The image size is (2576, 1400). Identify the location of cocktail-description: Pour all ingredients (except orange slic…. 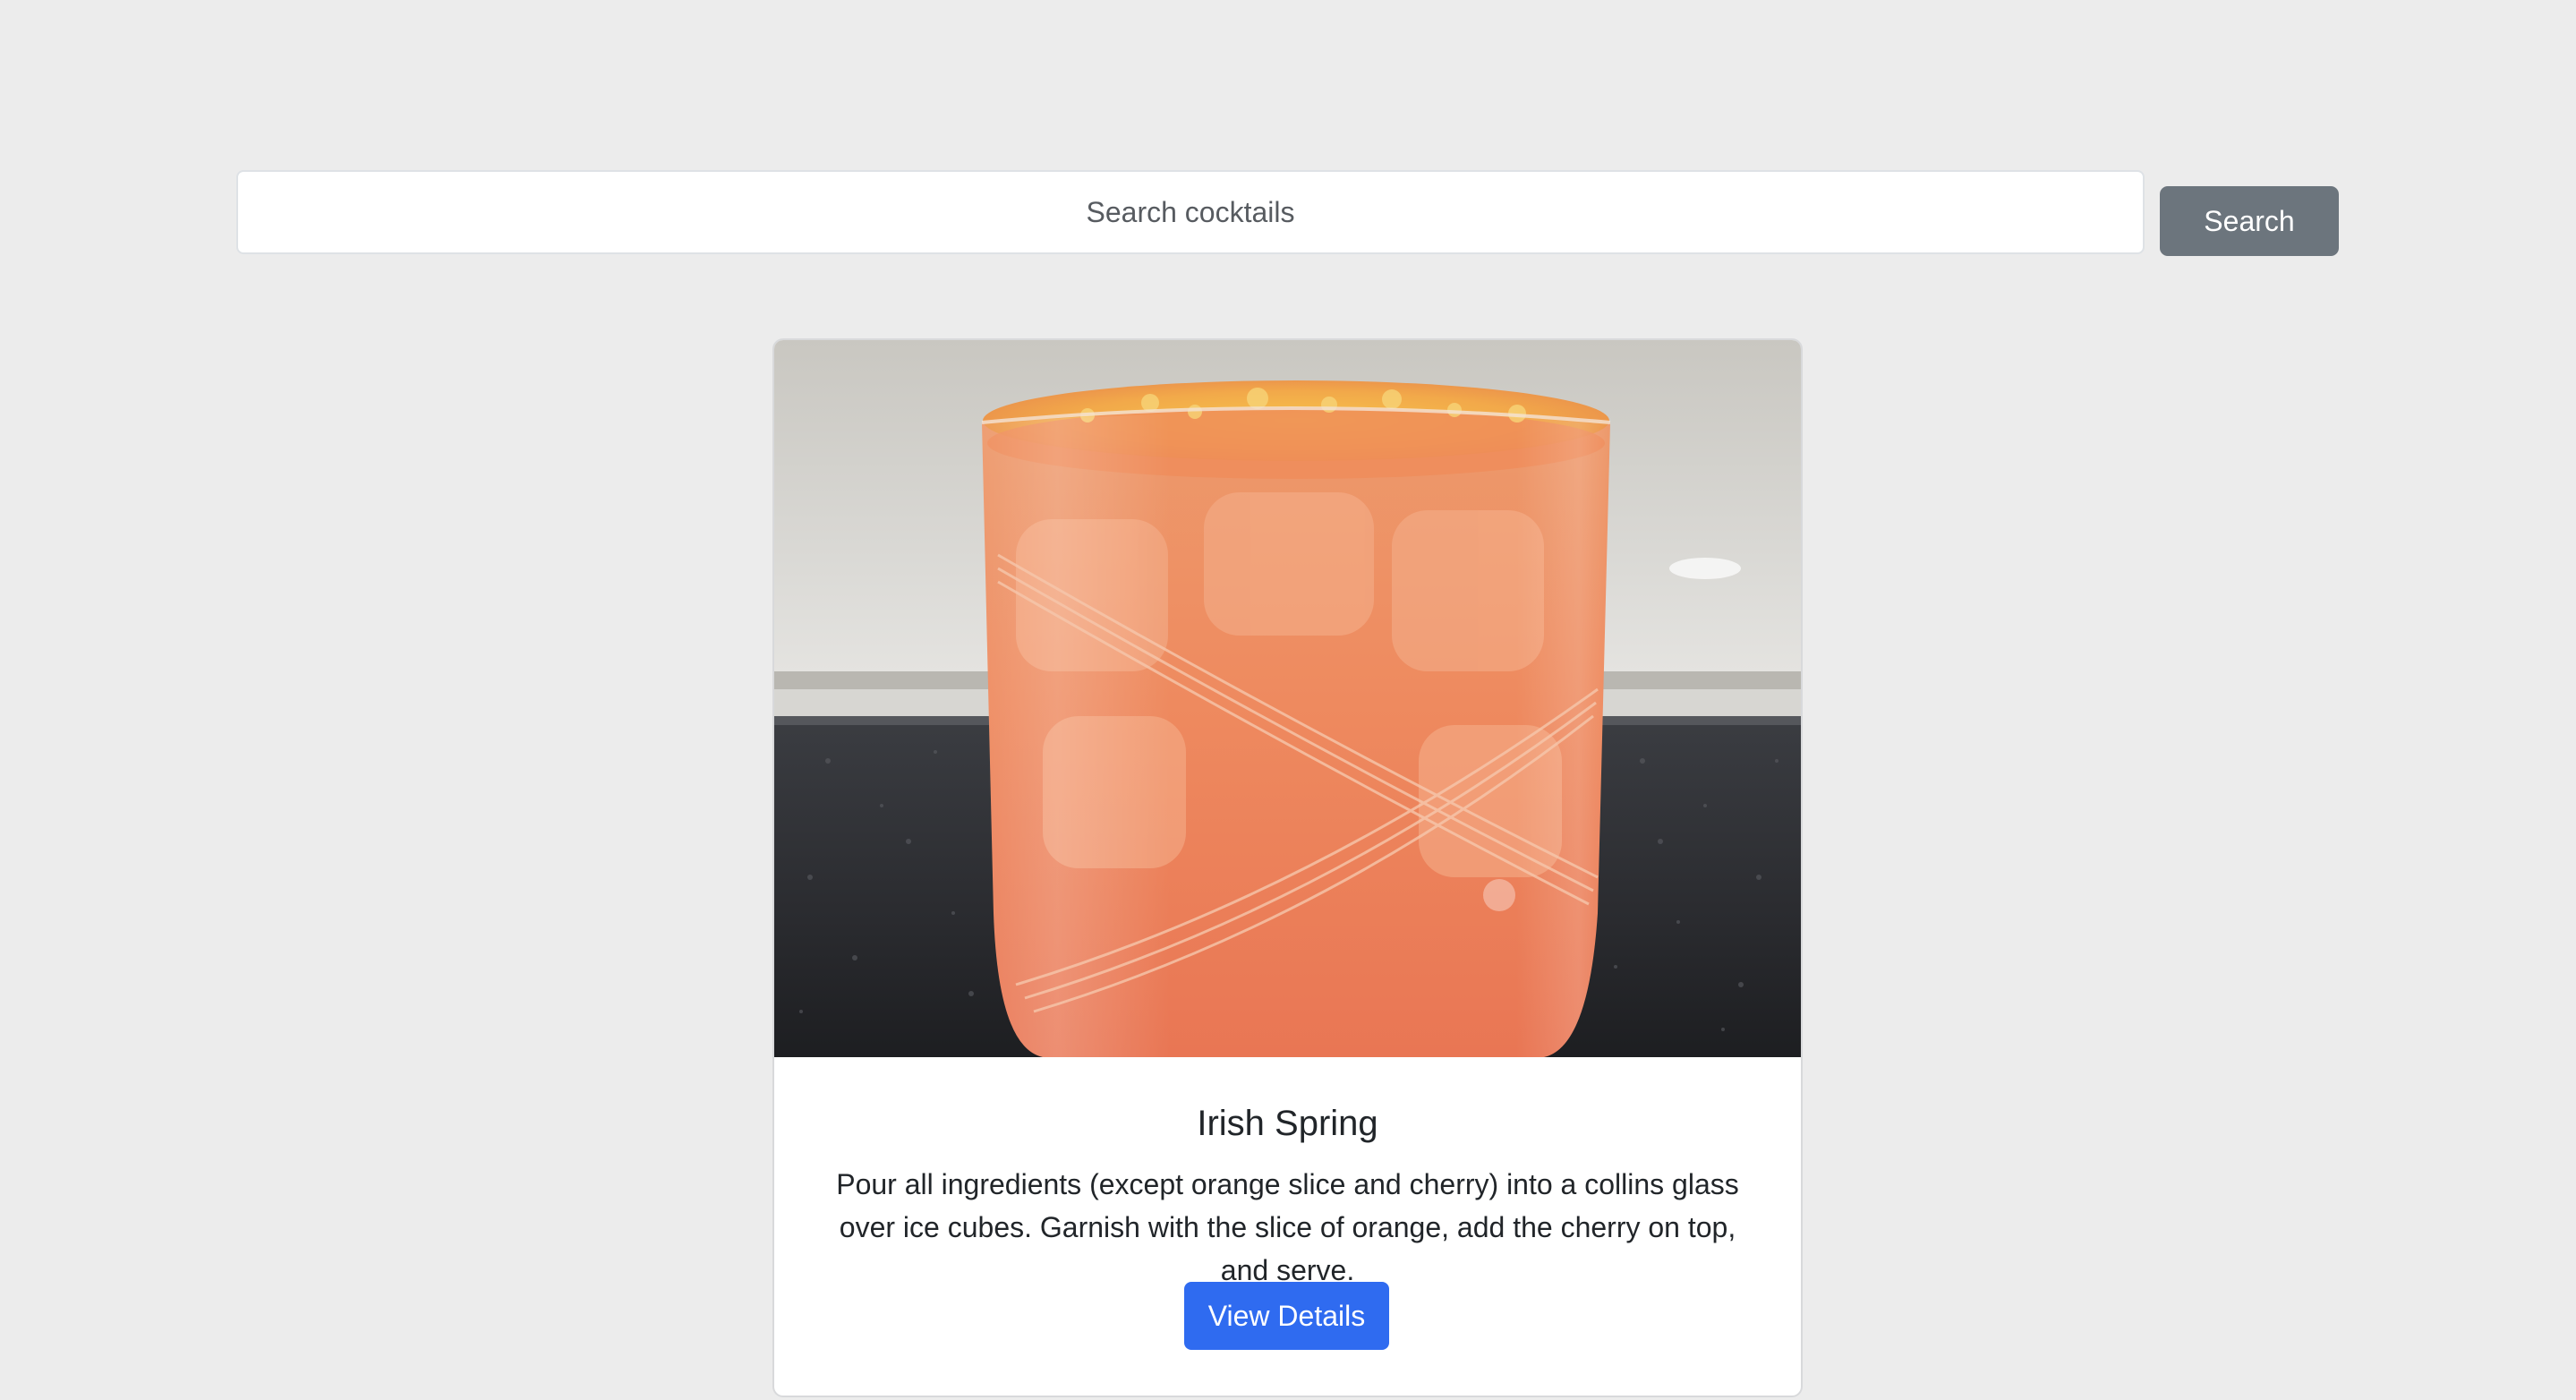
(1287, 1227).